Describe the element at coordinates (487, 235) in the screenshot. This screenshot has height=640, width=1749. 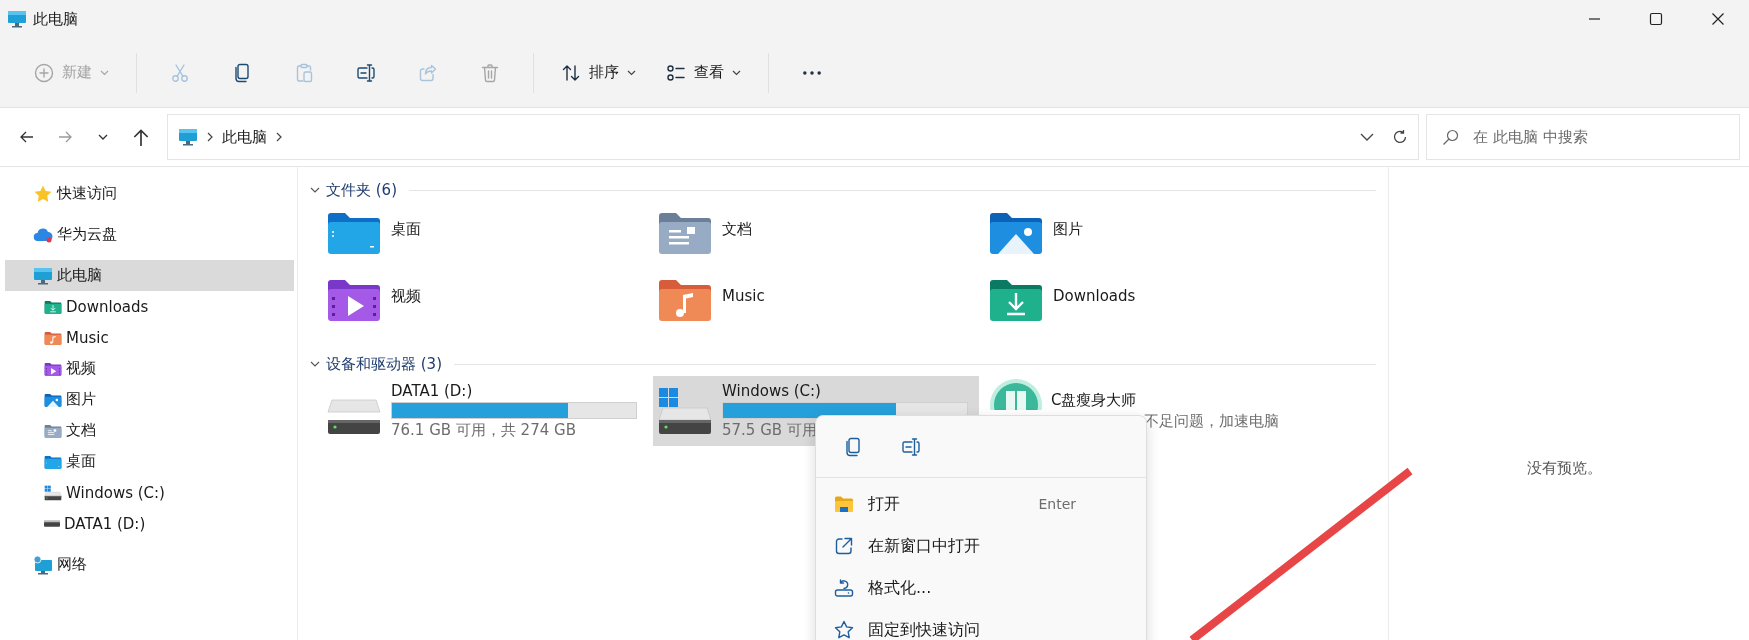
I see `folder-item: 桌面` at that location.